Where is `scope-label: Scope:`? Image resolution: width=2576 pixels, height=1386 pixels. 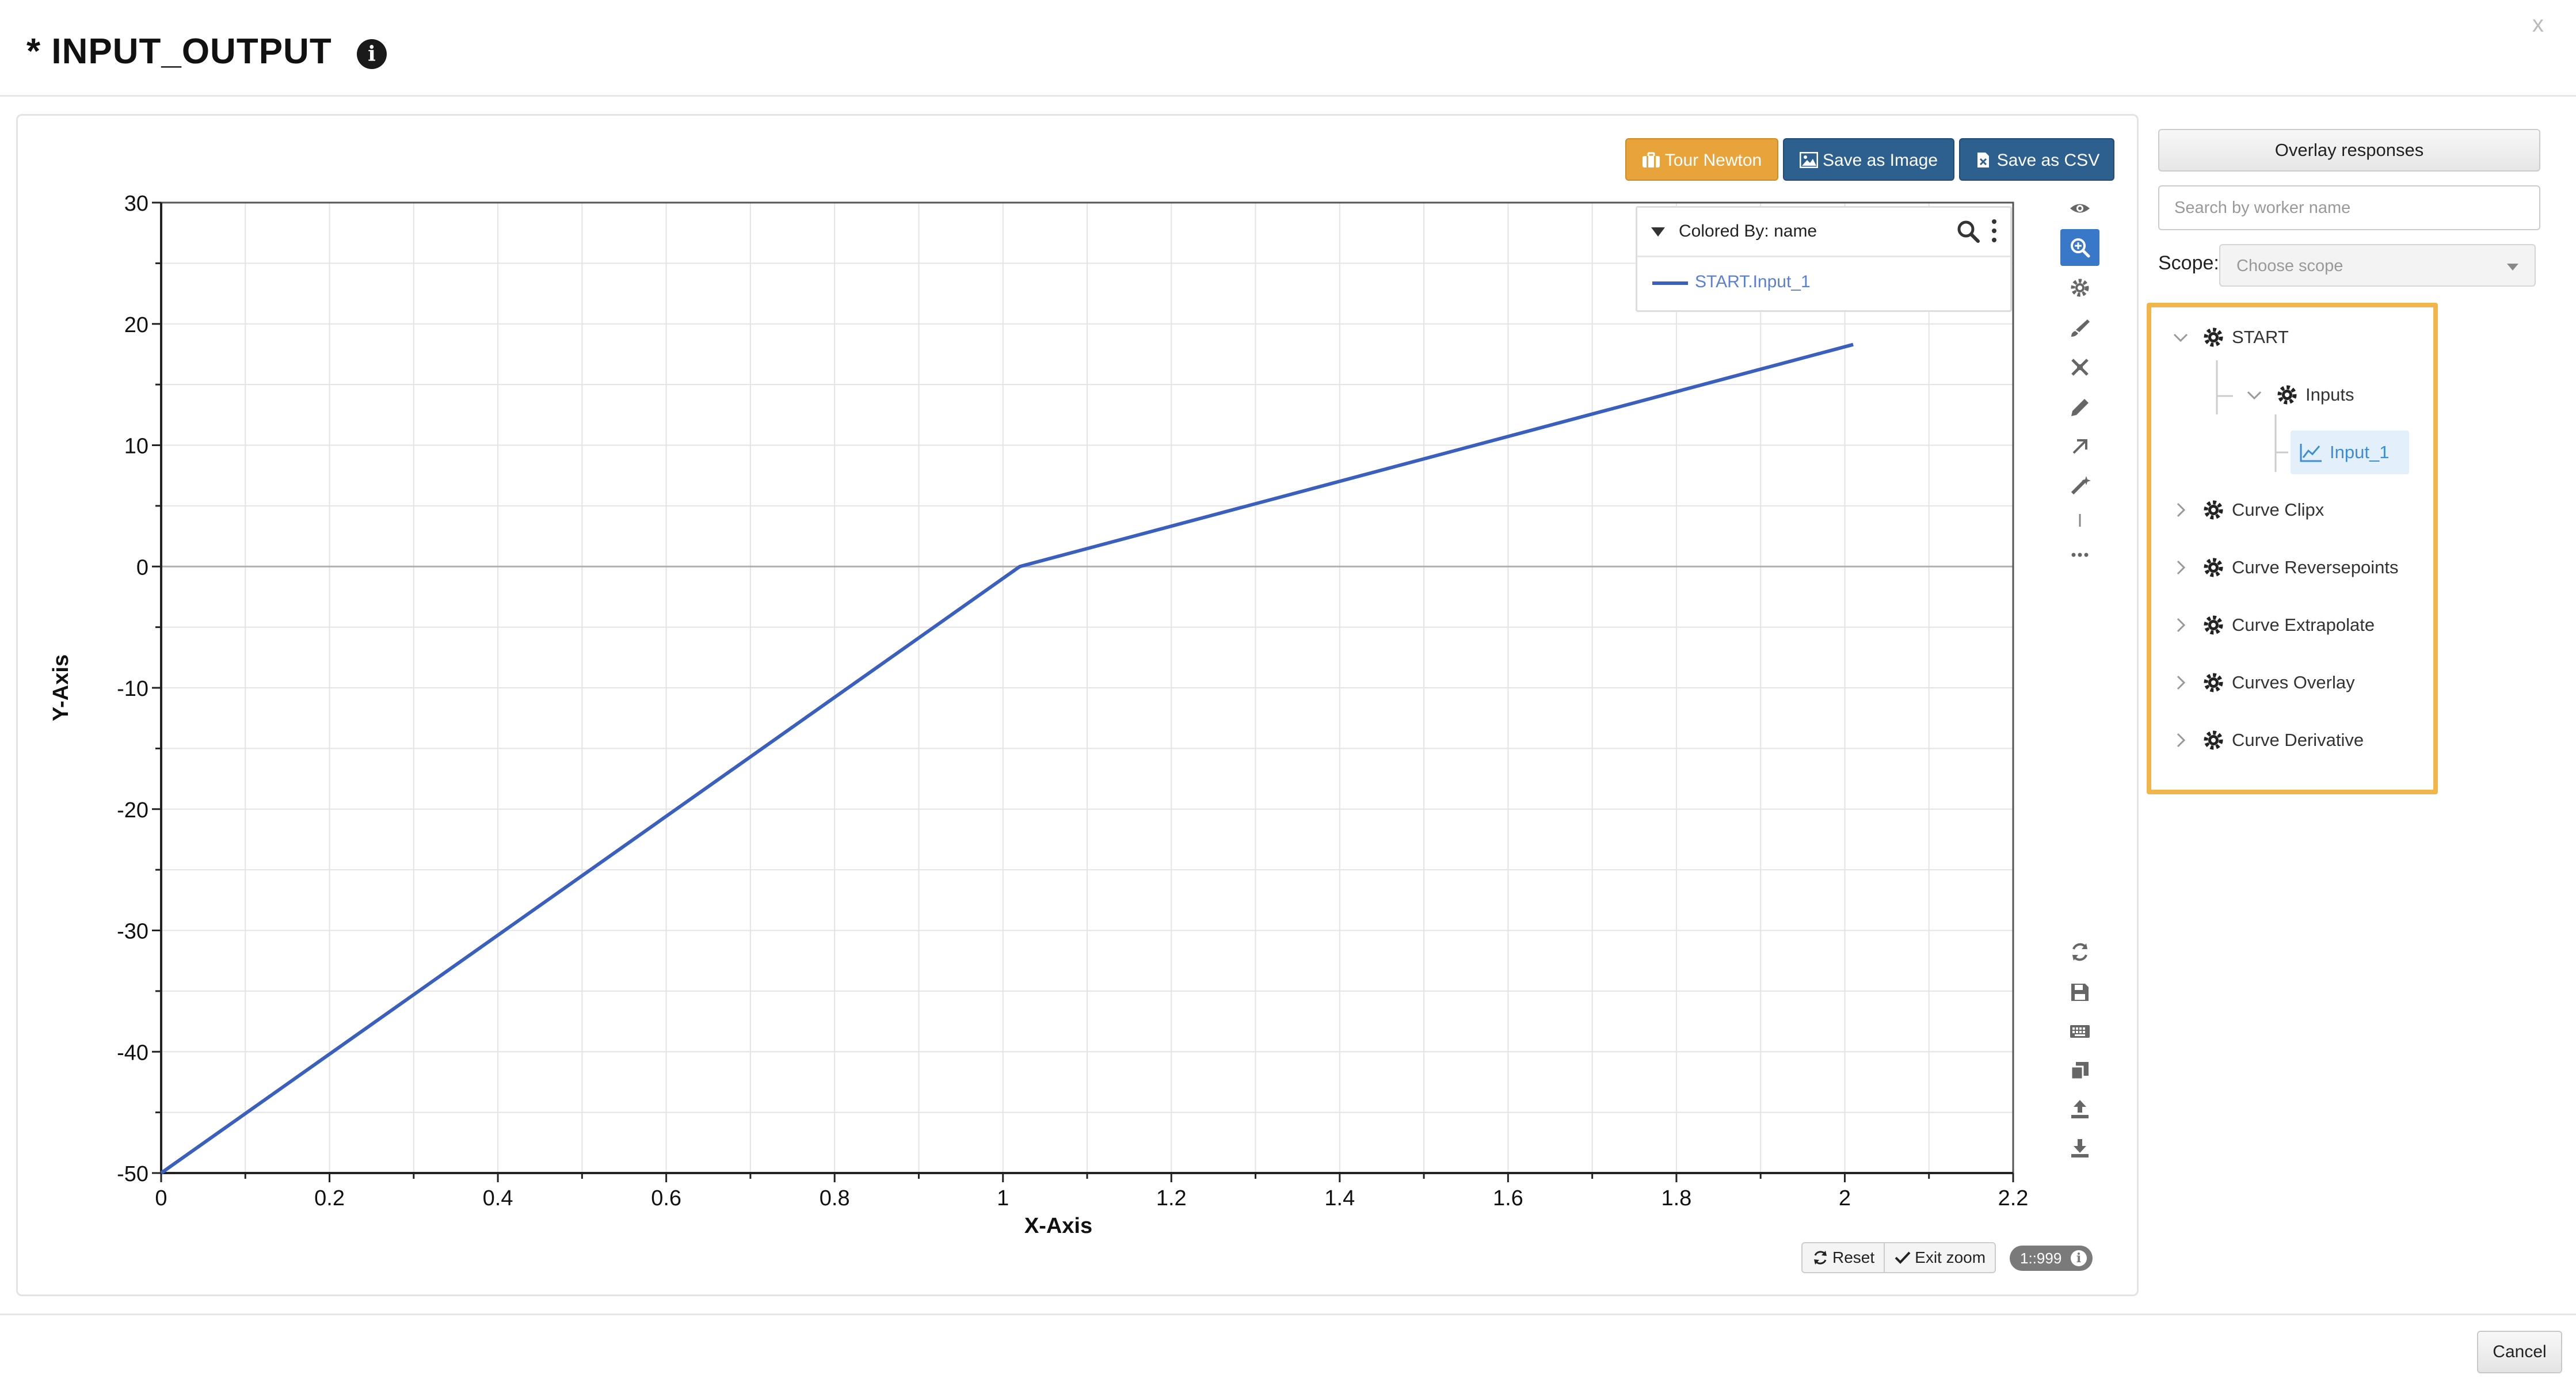
scope-label: Scope: is located at coordinates (2188, 263).